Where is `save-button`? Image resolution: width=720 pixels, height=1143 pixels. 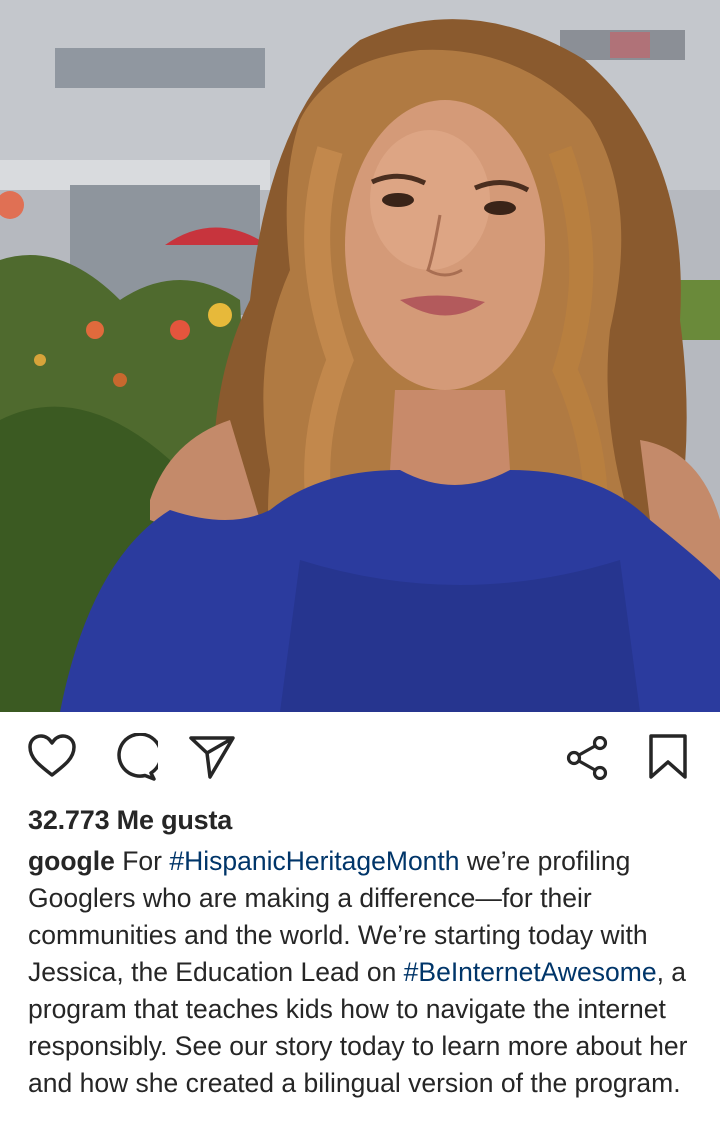
save-button is located at coordinates (668, 757).